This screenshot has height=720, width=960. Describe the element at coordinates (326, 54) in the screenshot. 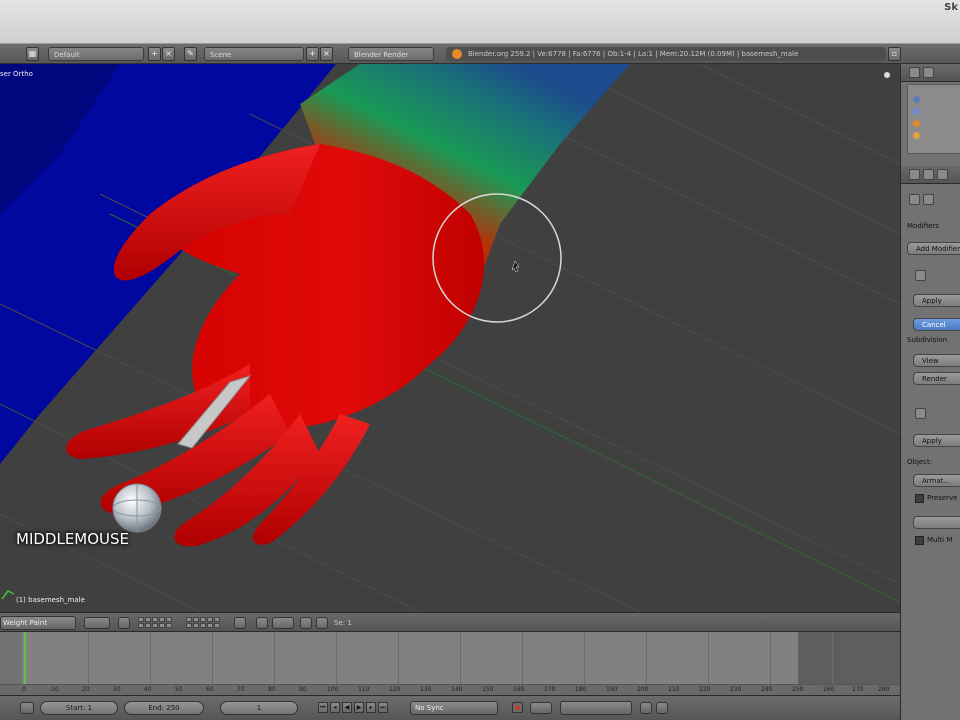

I see `scene-remove-icon: ×` at that location.